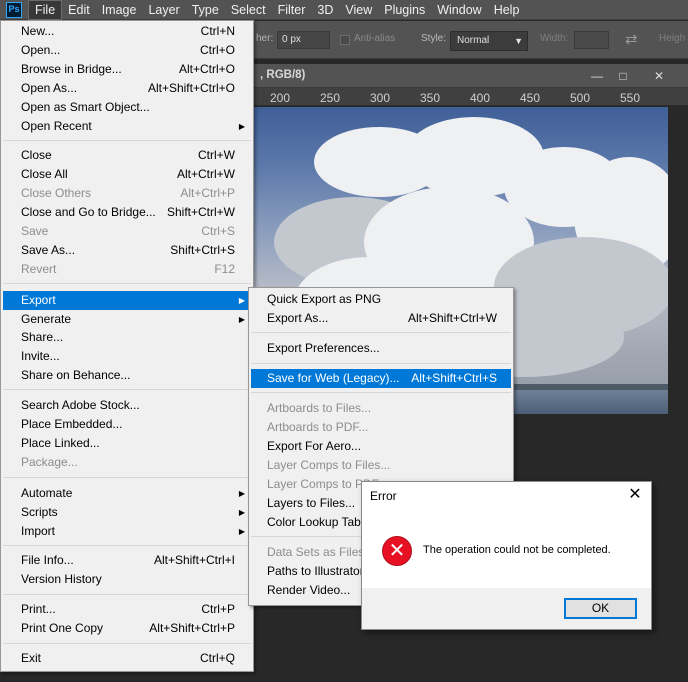 The width and height of the screenshot is (688, 682). I want to click on menu-filter: Filter, so click(292, 10).